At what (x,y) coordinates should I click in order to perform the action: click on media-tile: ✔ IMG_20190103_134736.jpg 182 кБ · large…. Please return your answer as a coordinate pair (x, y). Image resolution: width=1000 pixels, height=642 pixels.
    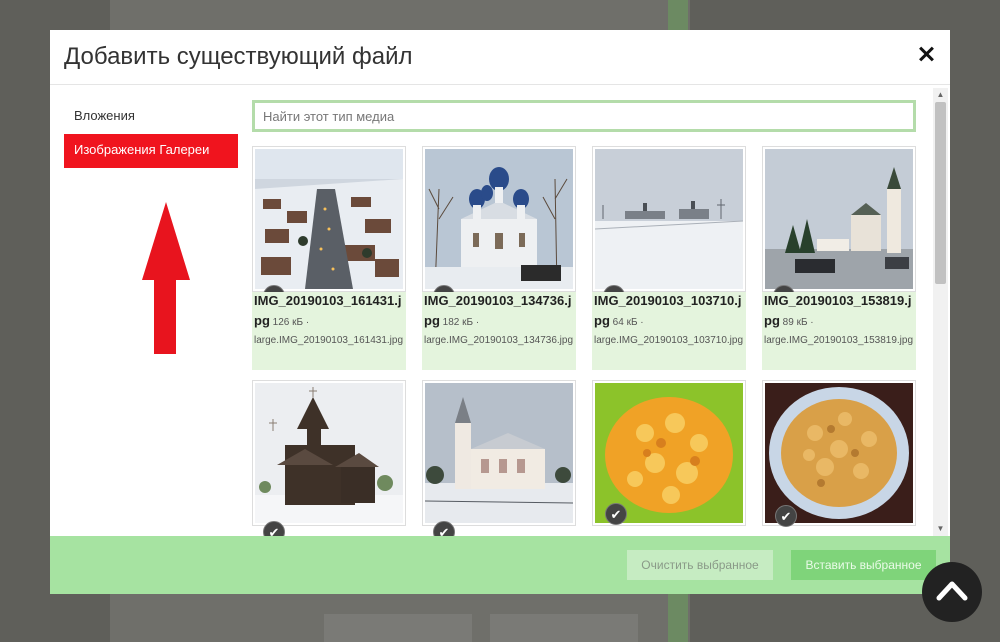
    Looking at the image, I should click on (499, 258).